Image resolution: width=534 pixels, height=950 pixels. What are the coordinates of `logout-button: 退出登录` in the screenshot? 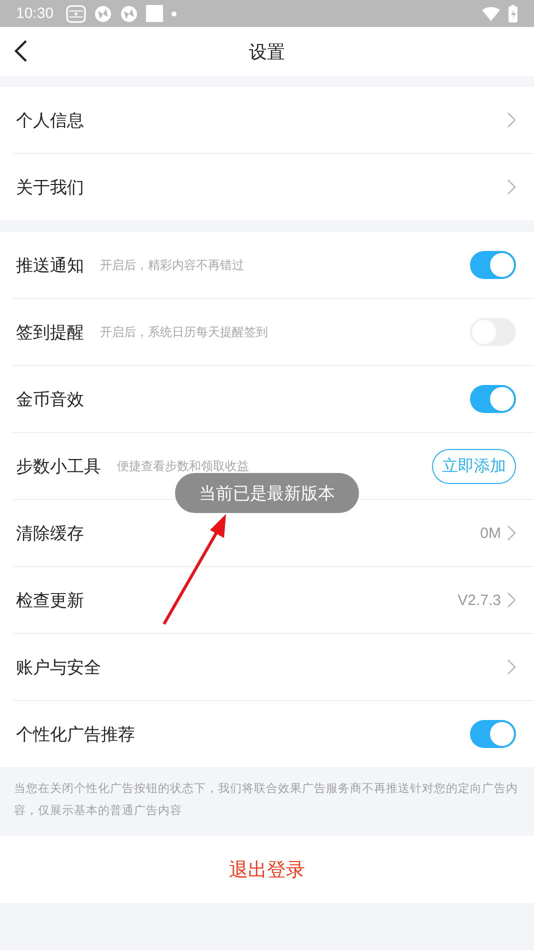 It's located at (267, 870).